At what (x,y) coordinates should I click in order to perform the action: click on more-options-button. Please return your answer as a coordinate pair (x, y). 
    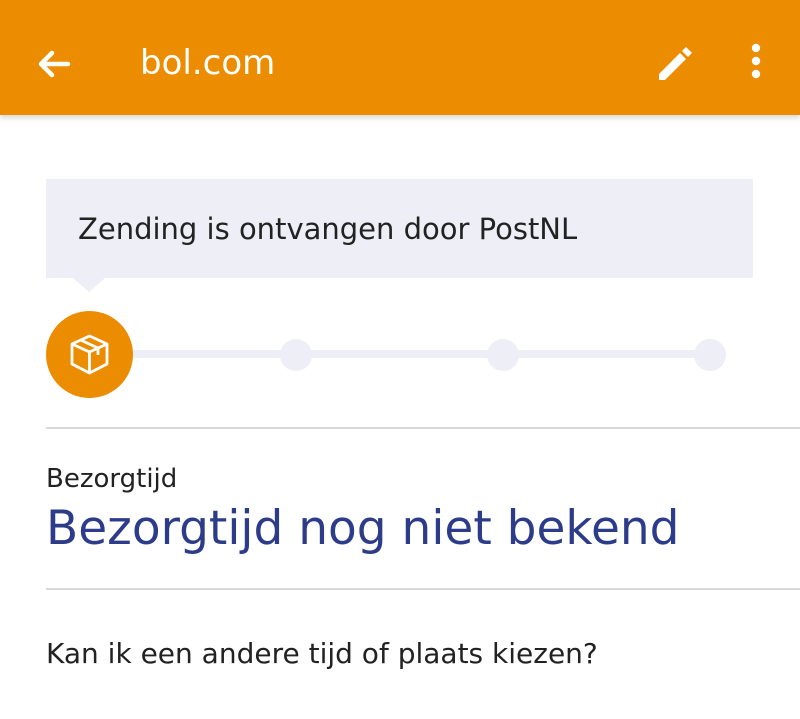
    Looking at the image, I should click on (756, 63).